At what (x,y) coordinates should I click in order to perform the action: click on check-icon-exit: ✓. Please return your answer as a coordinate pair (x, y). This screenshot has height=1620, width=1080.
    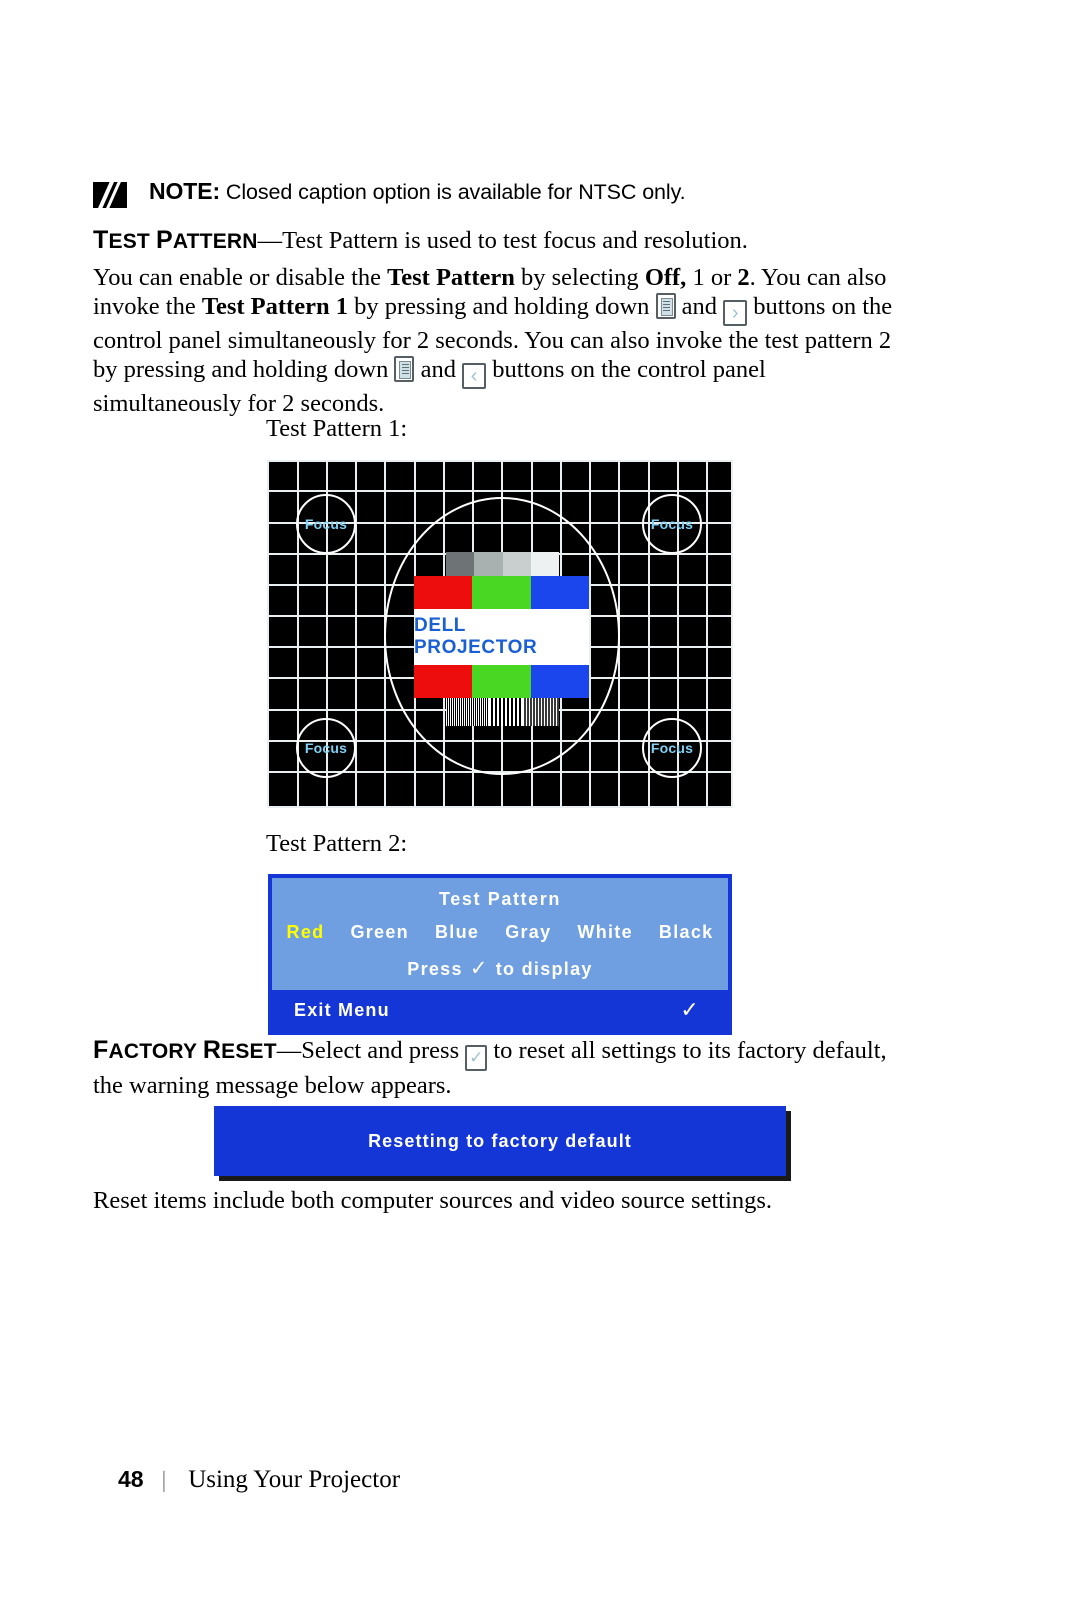
    Looking at the image, I should click on (690, 1009).